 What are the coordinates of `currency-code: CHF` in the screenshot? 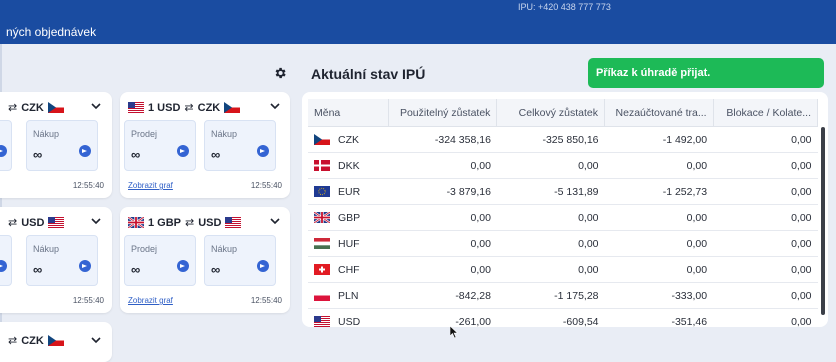 It's located at (349, 269).